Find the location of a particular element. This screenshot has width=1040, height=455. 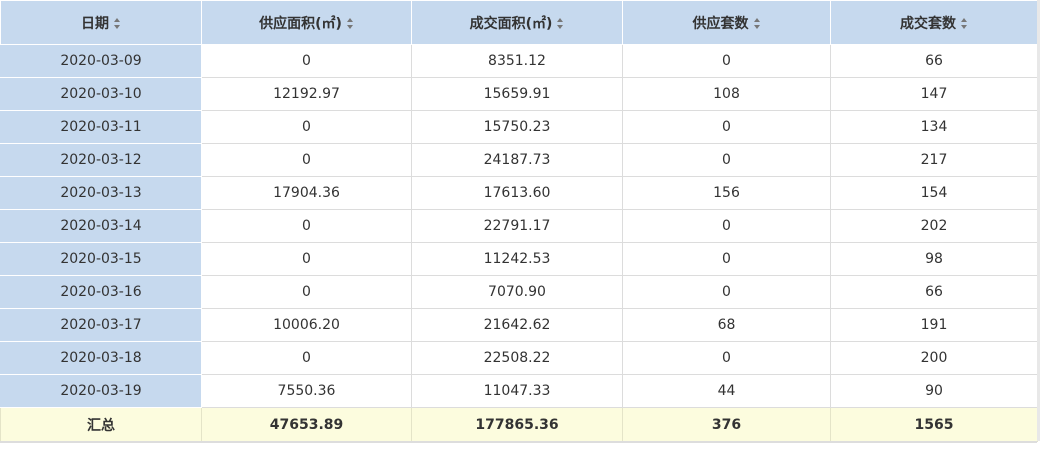

column-header-label: 成交套数 is located at coordinates (928, 23).